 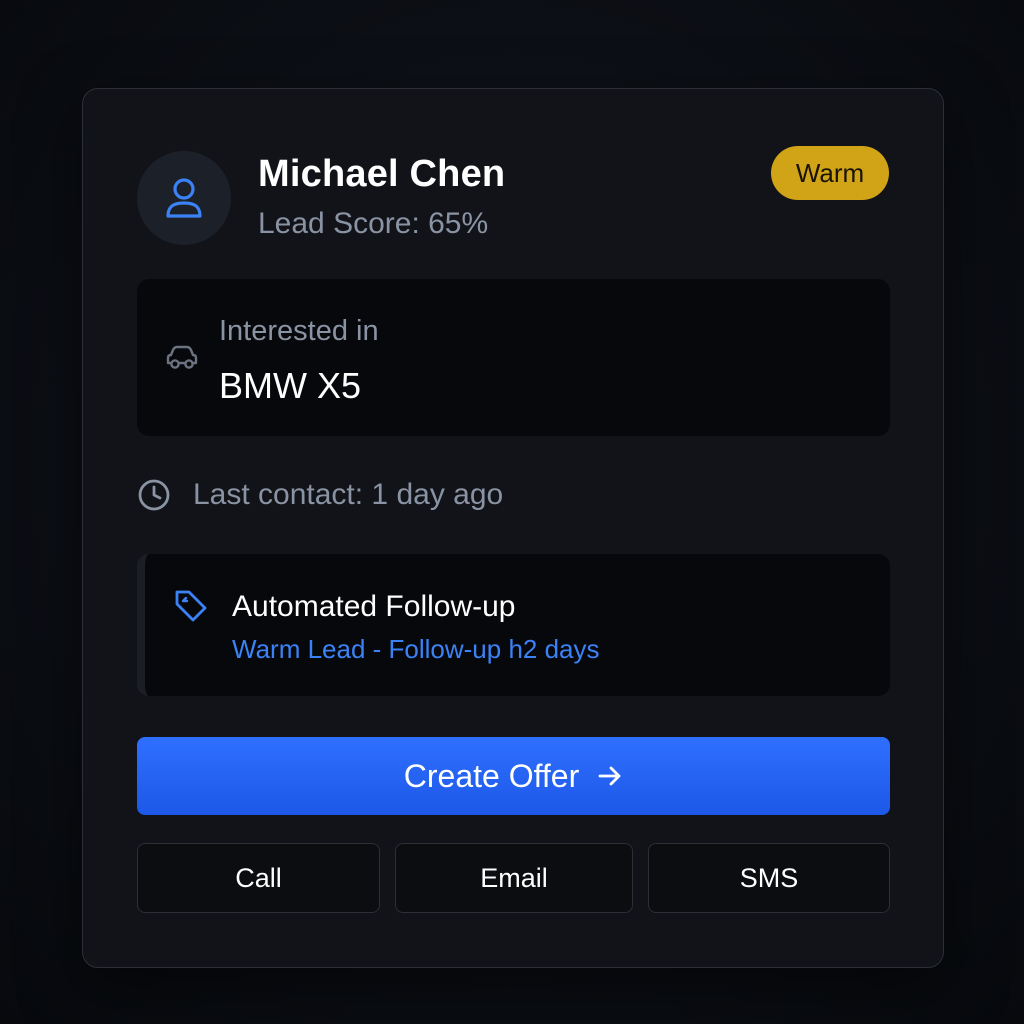 I want to click on sms-button: SMS, so click(x=769, y=878).